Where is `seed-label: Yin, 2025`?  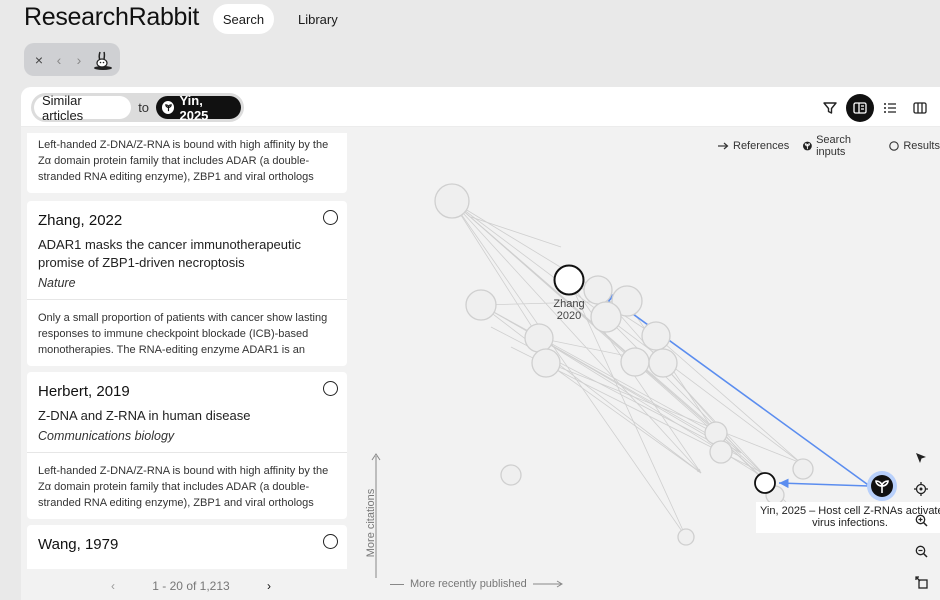
seed-label: Yin, 2025 is located at coordinates (194, 107).